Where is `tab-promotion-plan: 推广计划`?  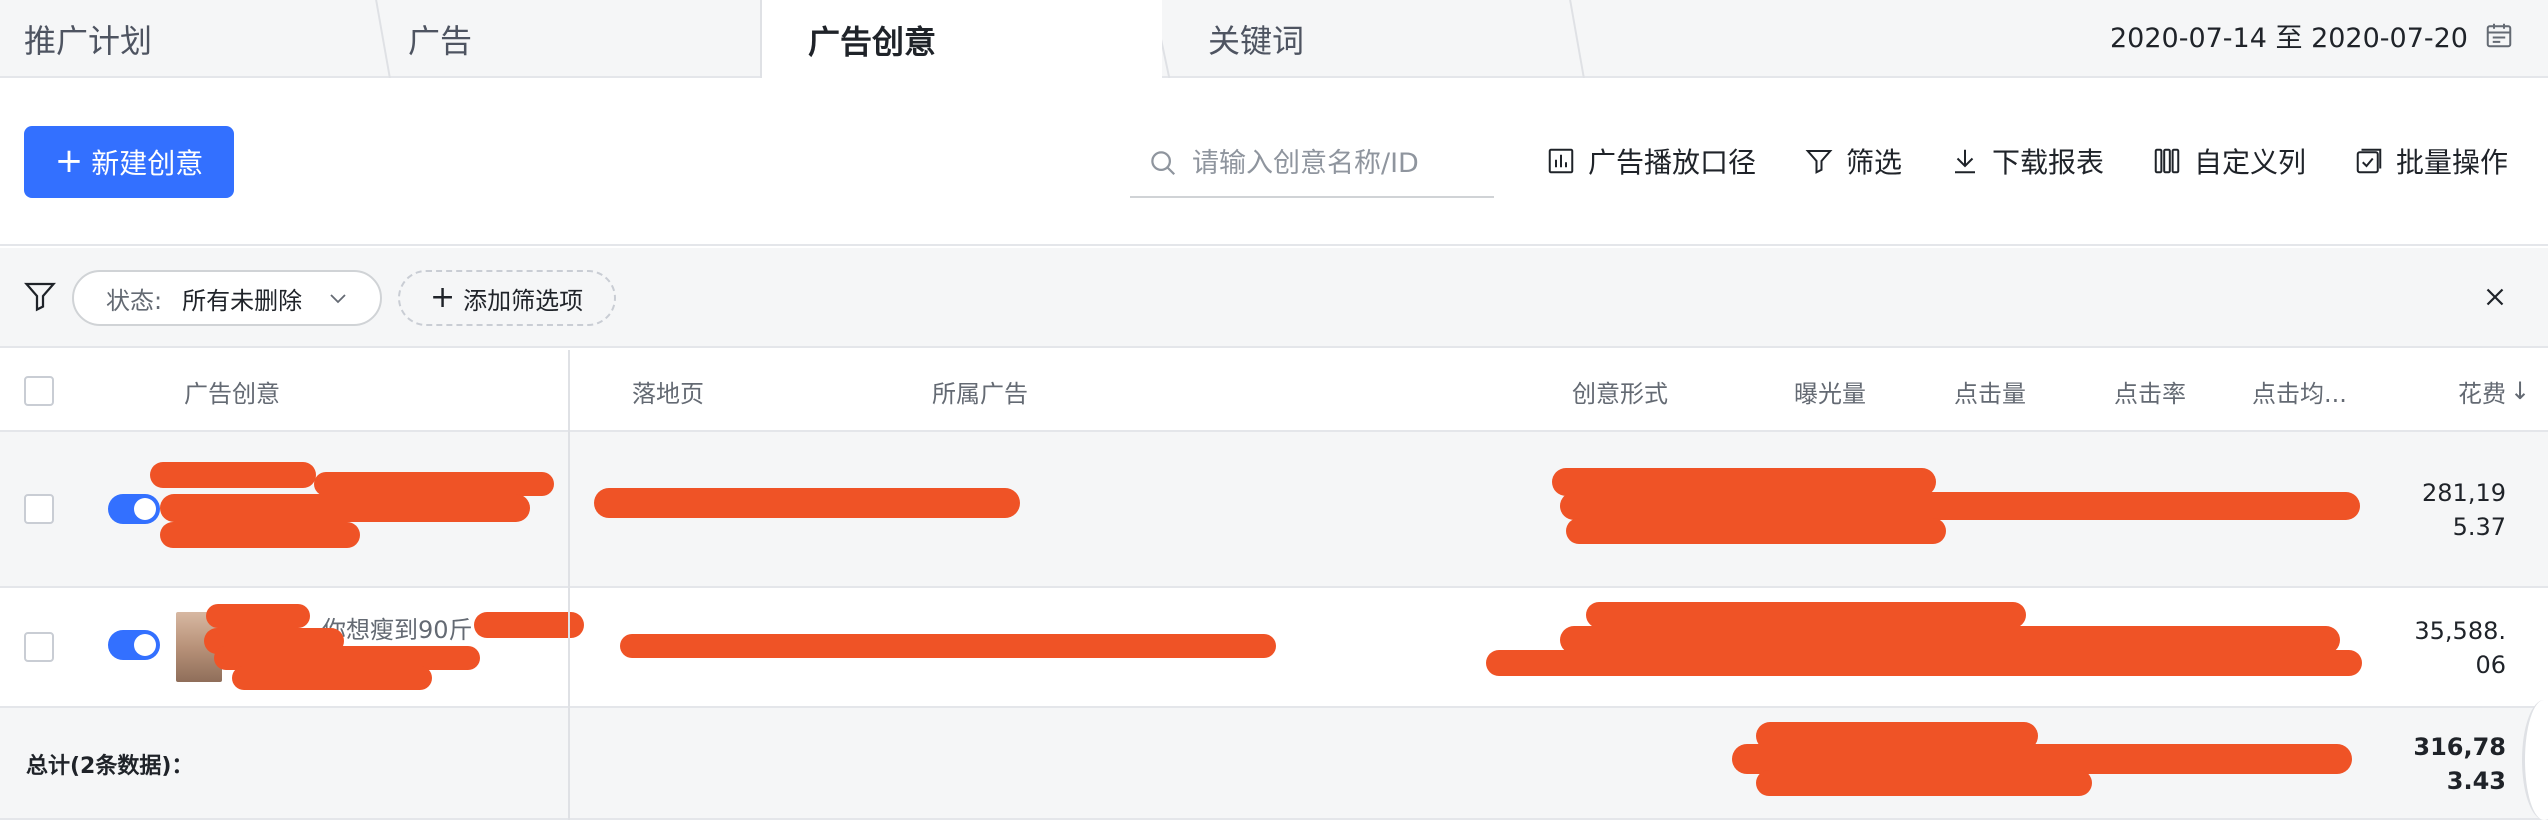 tab-promotion-plan: 推广计划 is located at coordinates (195, 39).